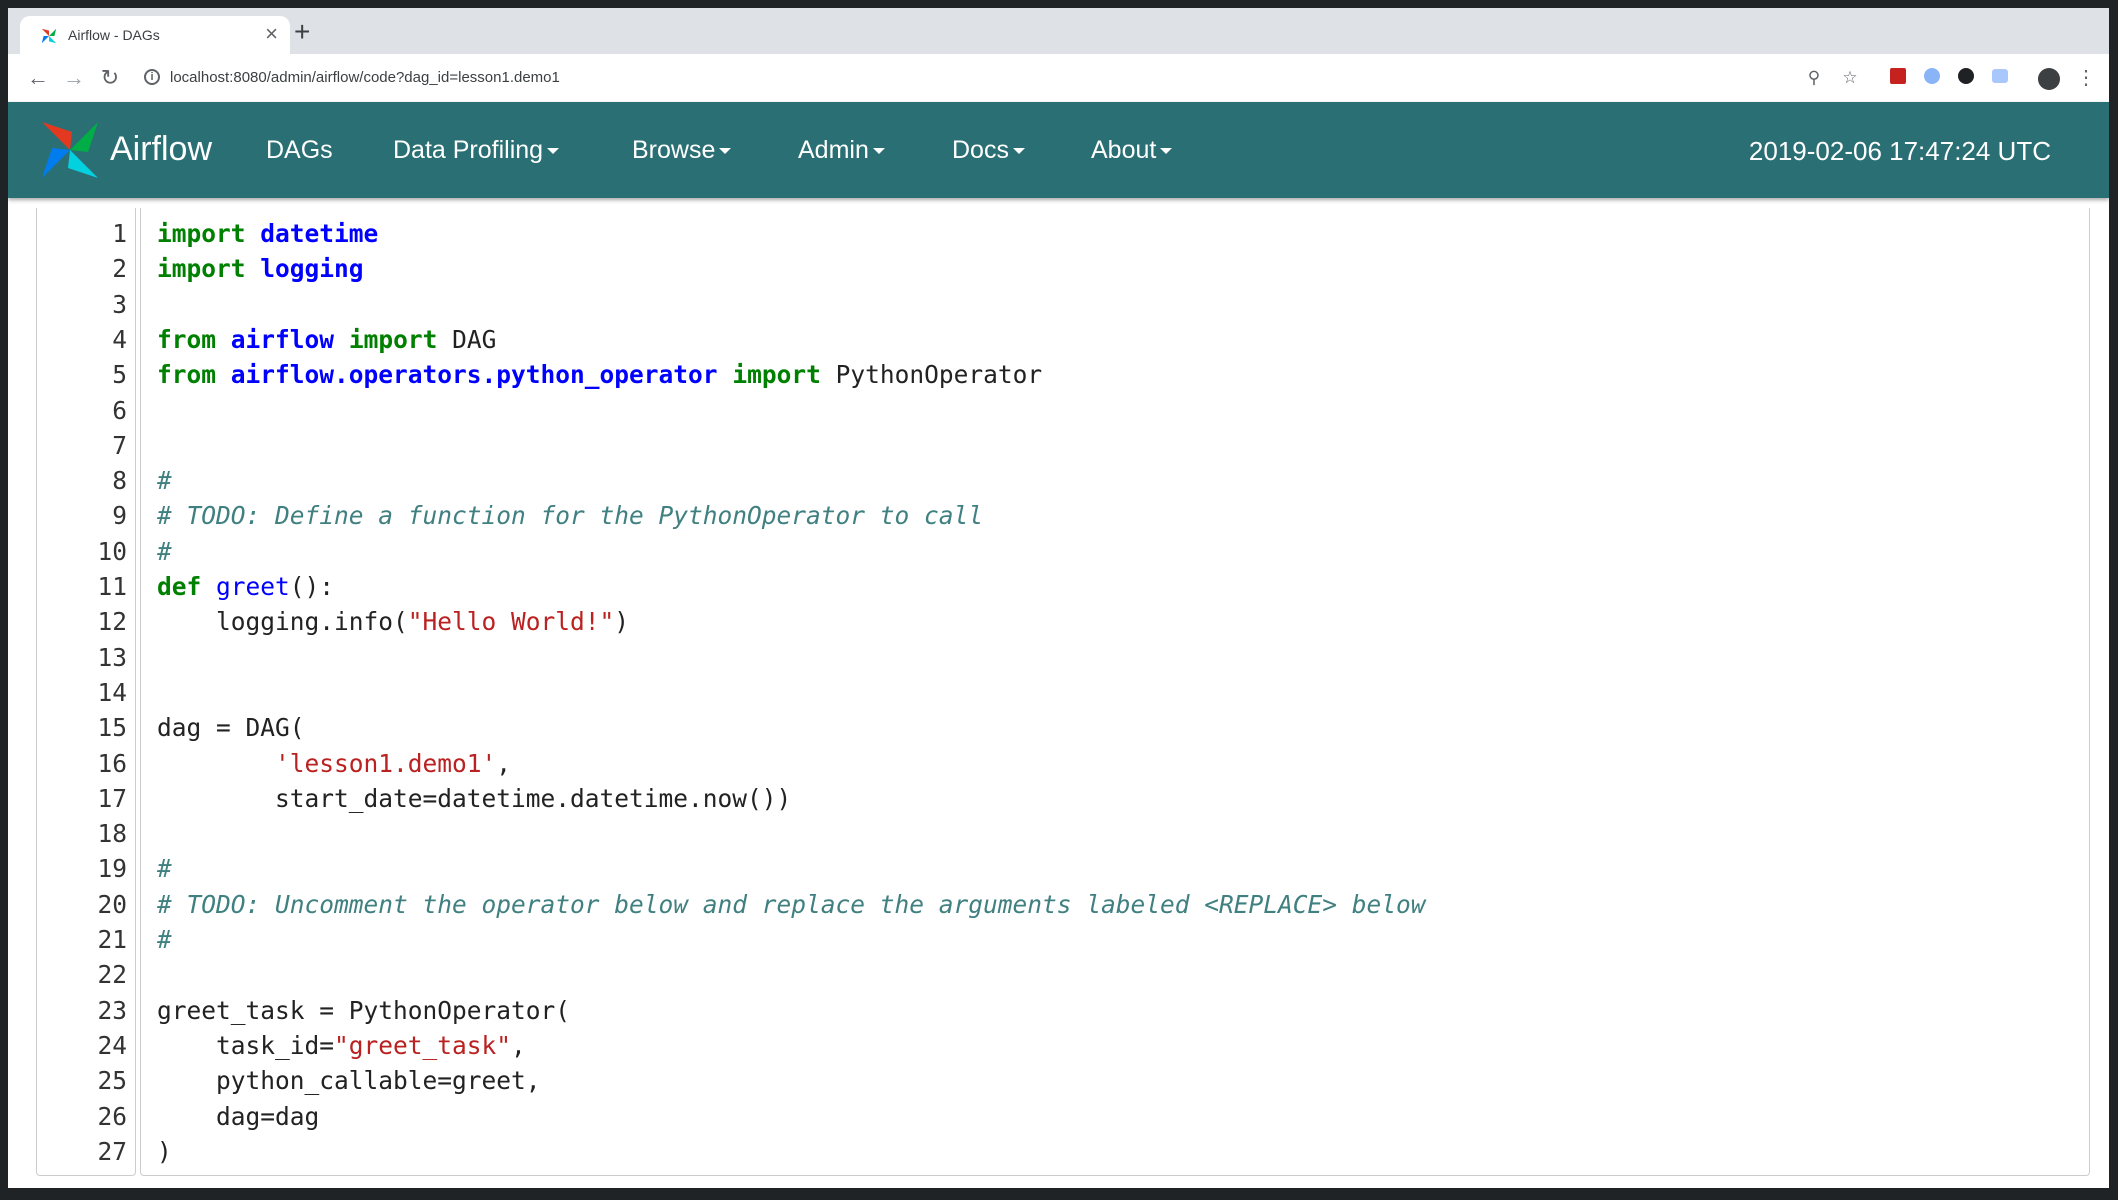  I want to click on code-token: DAG, so click(467, 339).